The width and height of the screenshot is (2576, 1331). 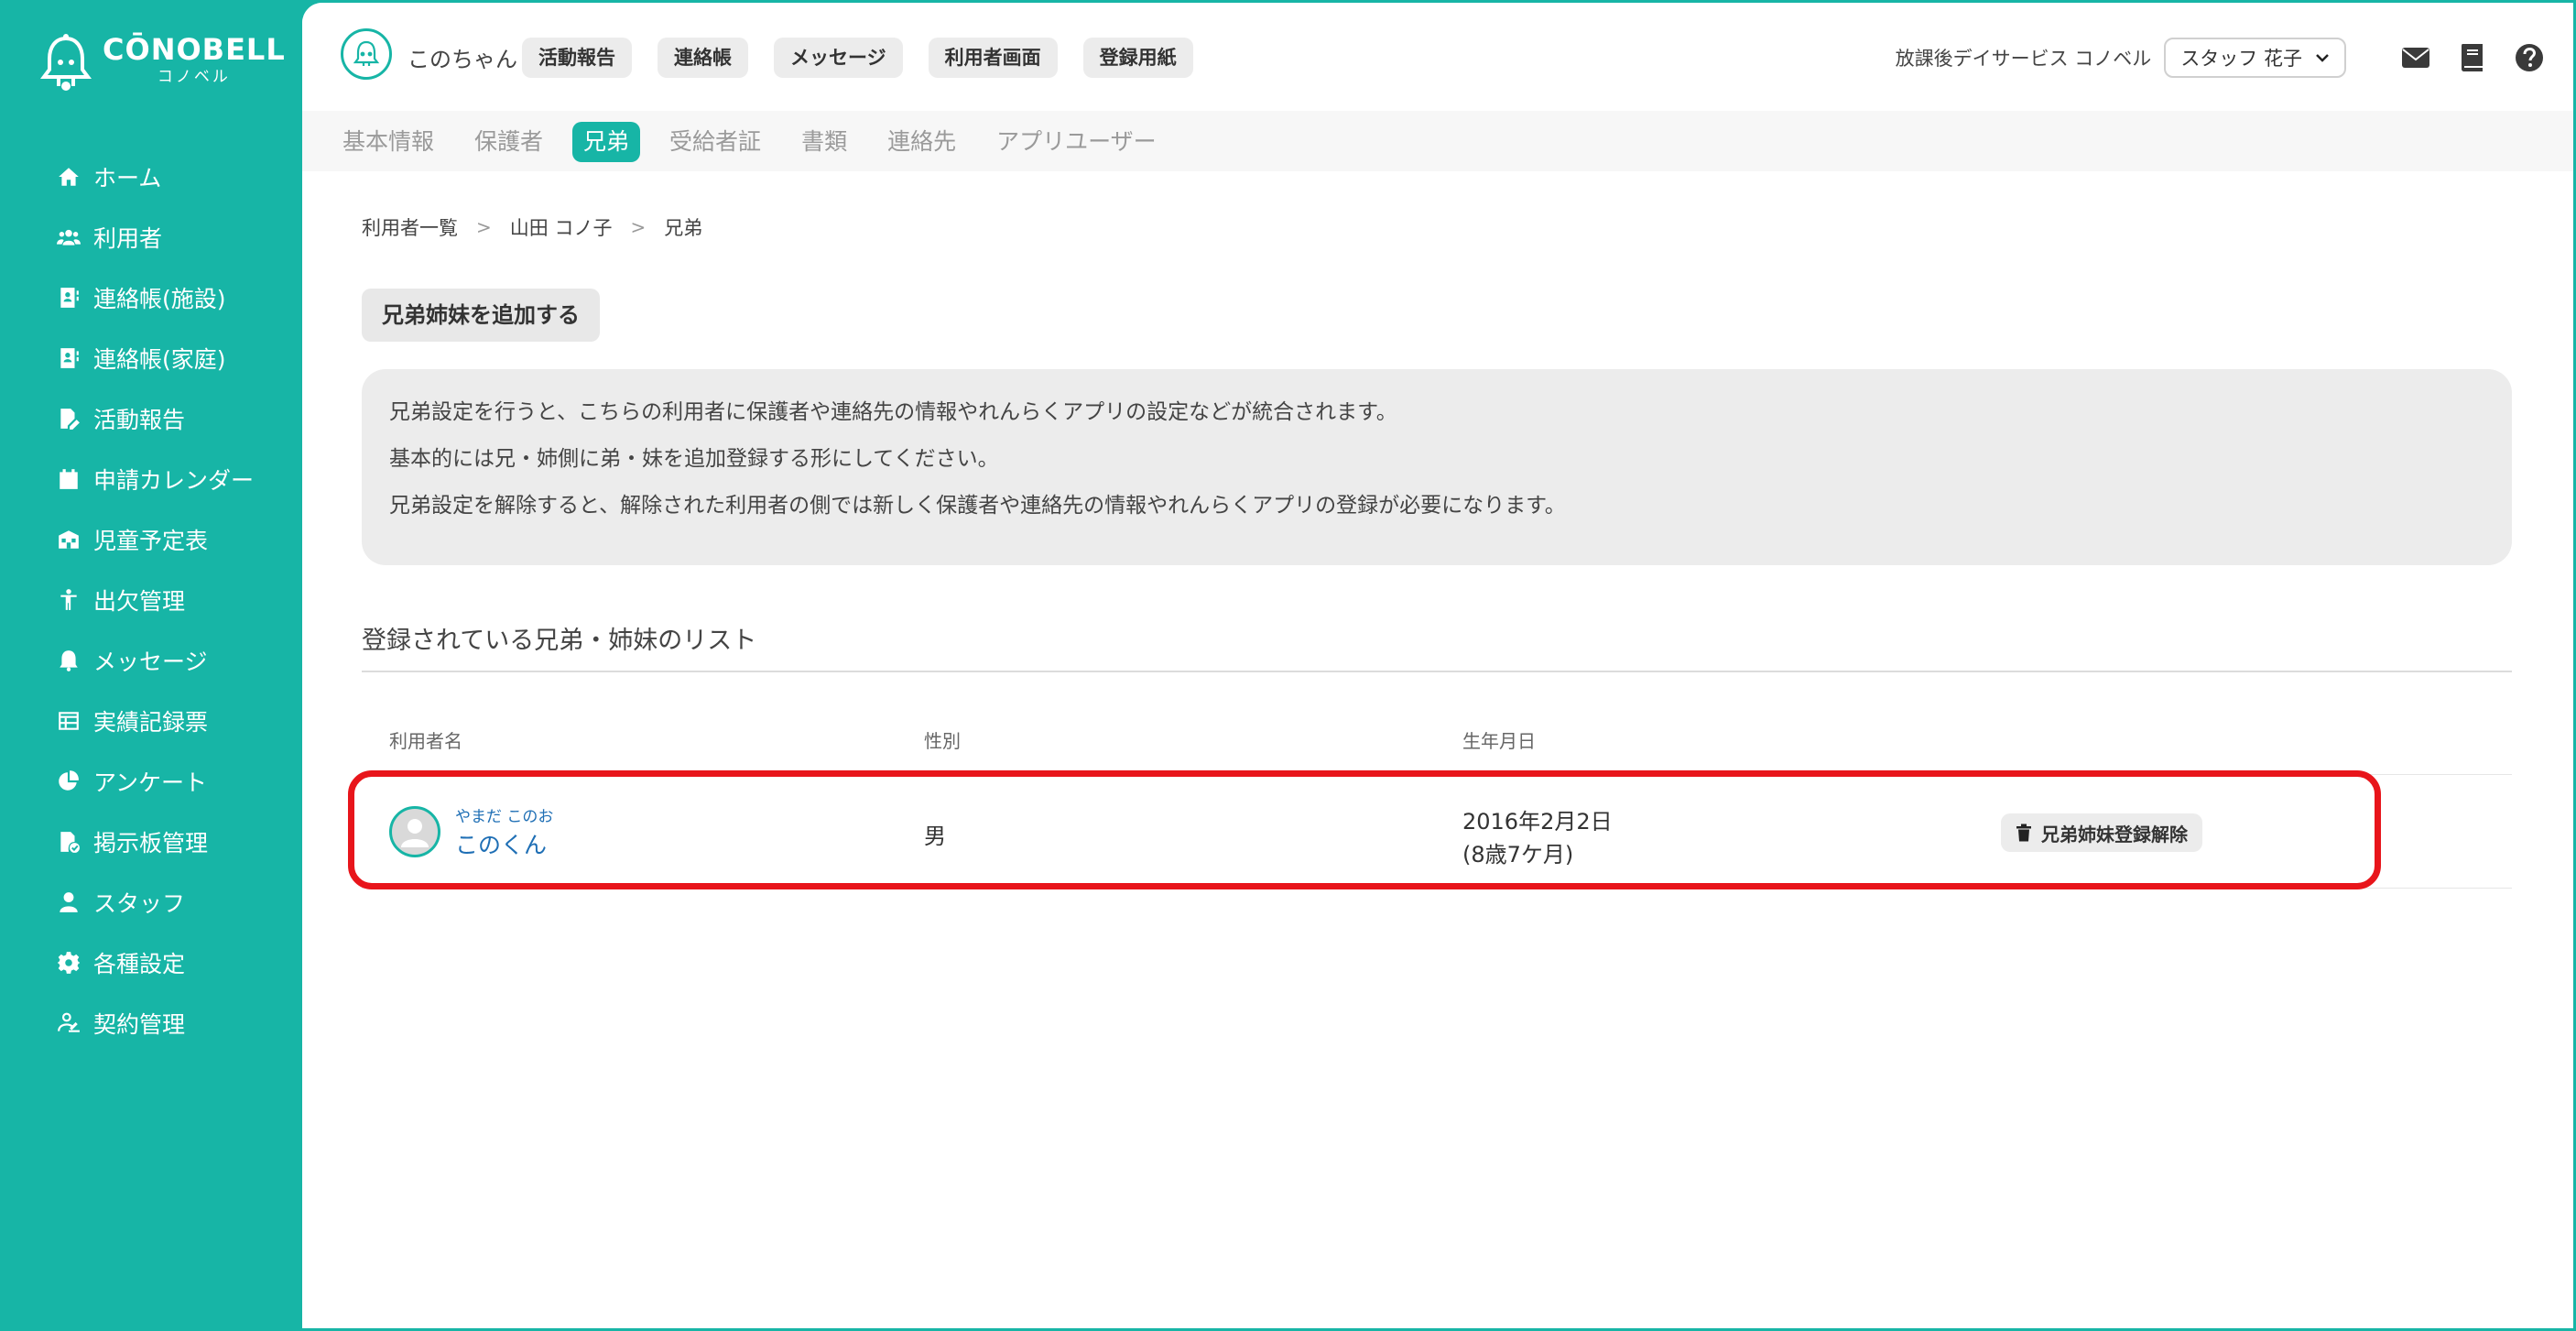 What do you see at coordinates (694, 459) in the screenshot?
I see `info-line: 基本的には兄・姉側に弟・妹を追加登録する形にしてください。` at bounding box center [694, 459].